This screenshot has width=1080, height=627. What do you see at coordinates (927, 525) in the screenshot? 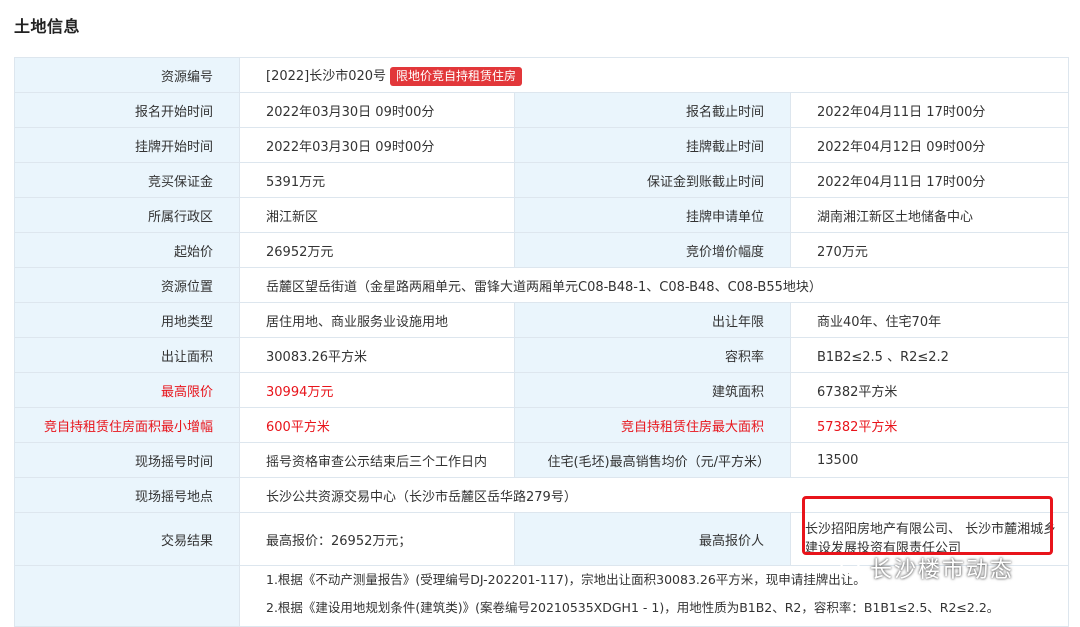
I see `highlight-box` at bounding box center [927, 525].